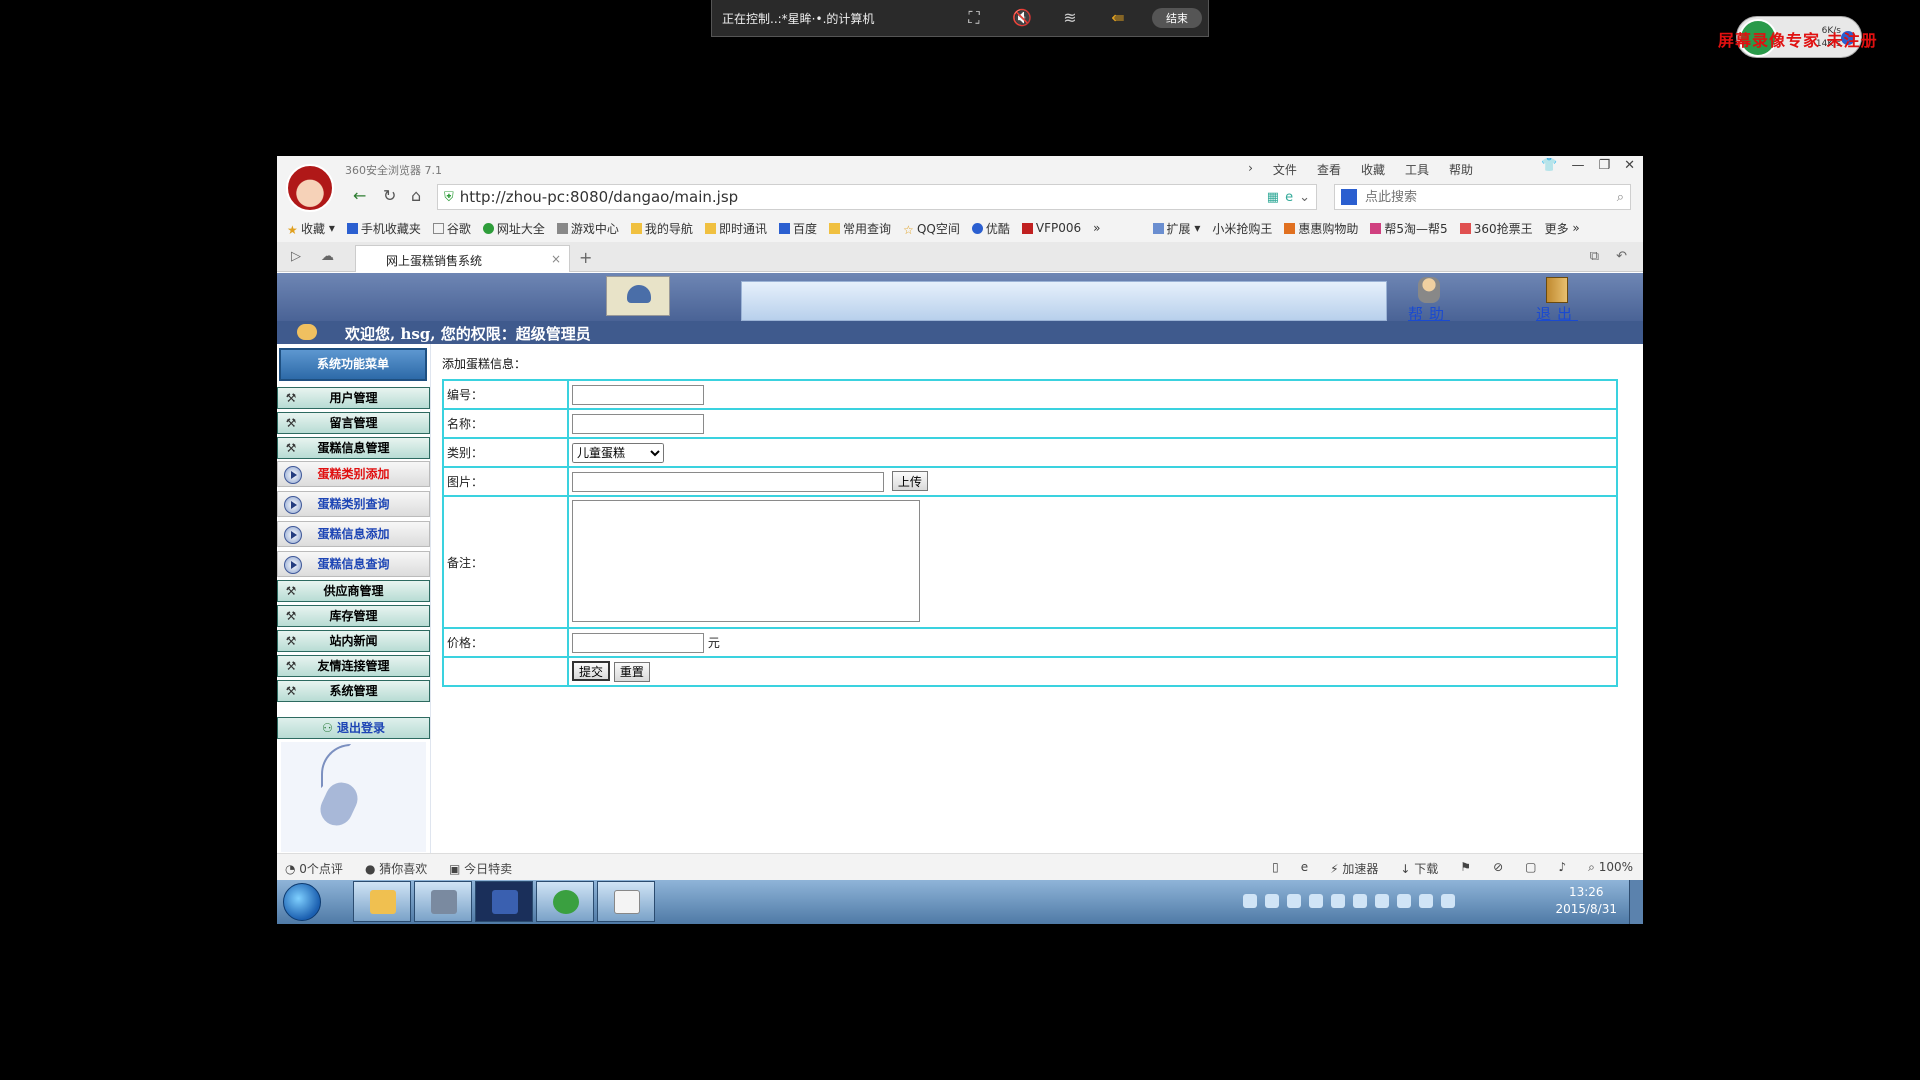  What do you see at coordinates (353, 728) in the screenshot?
I see `logout-button: ⚇ 退出登录` at bounding box center [353, 728].